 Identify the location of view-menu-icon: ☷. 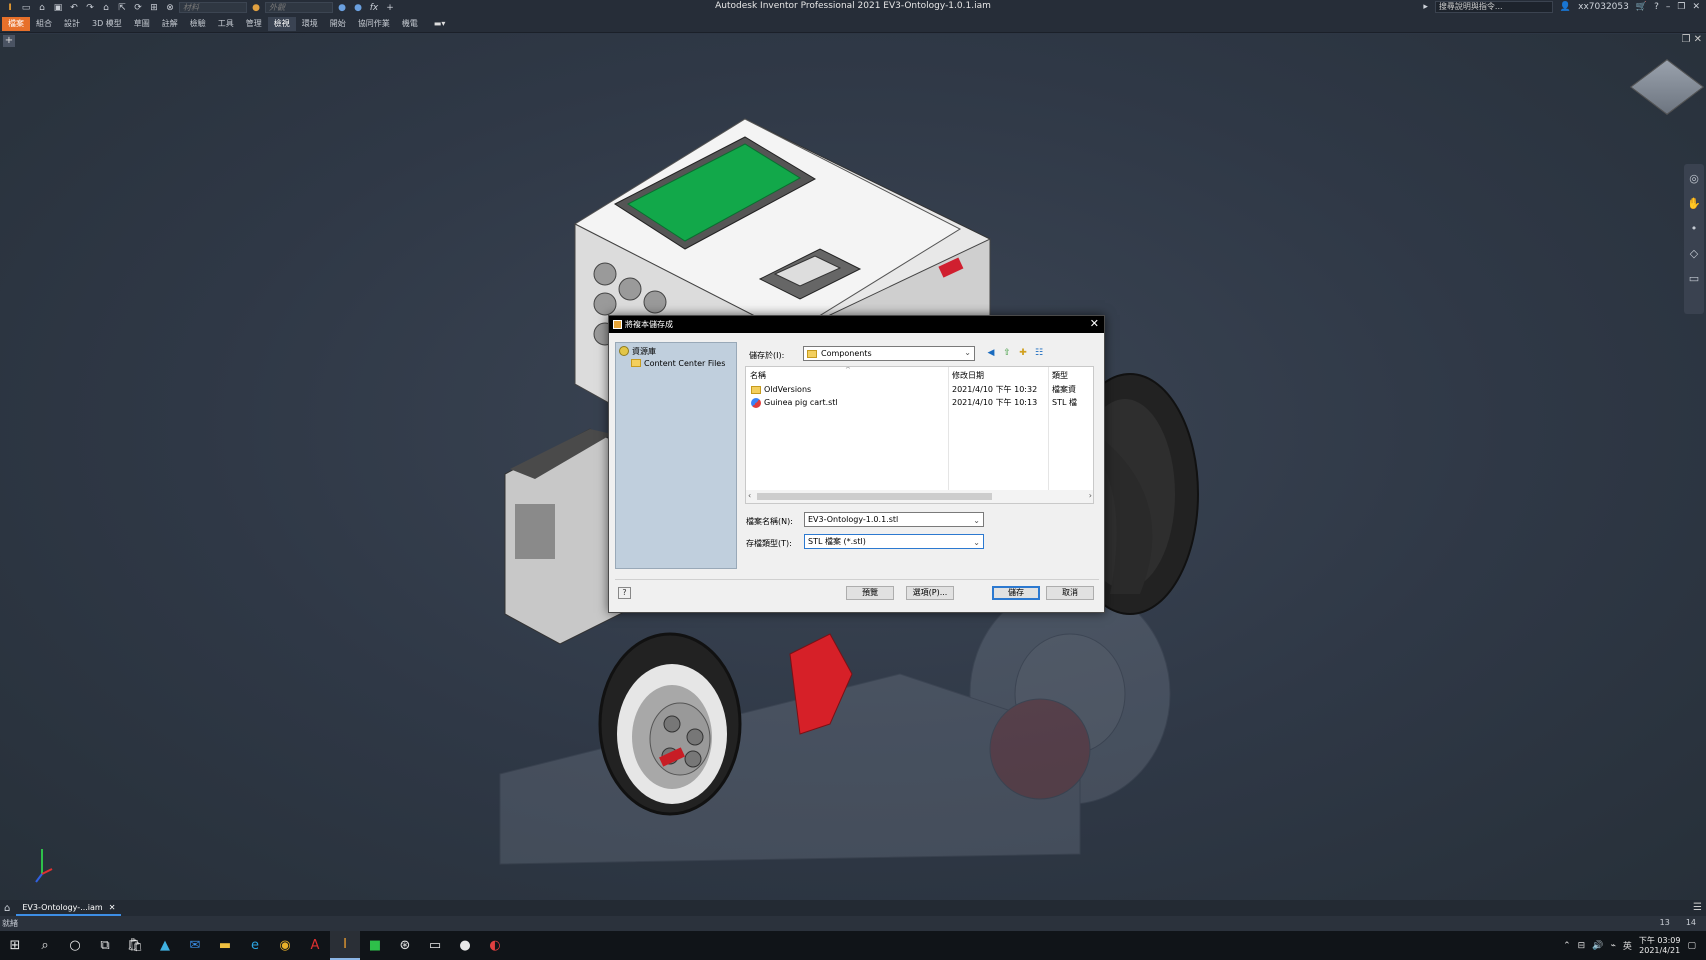
(1039, 353).